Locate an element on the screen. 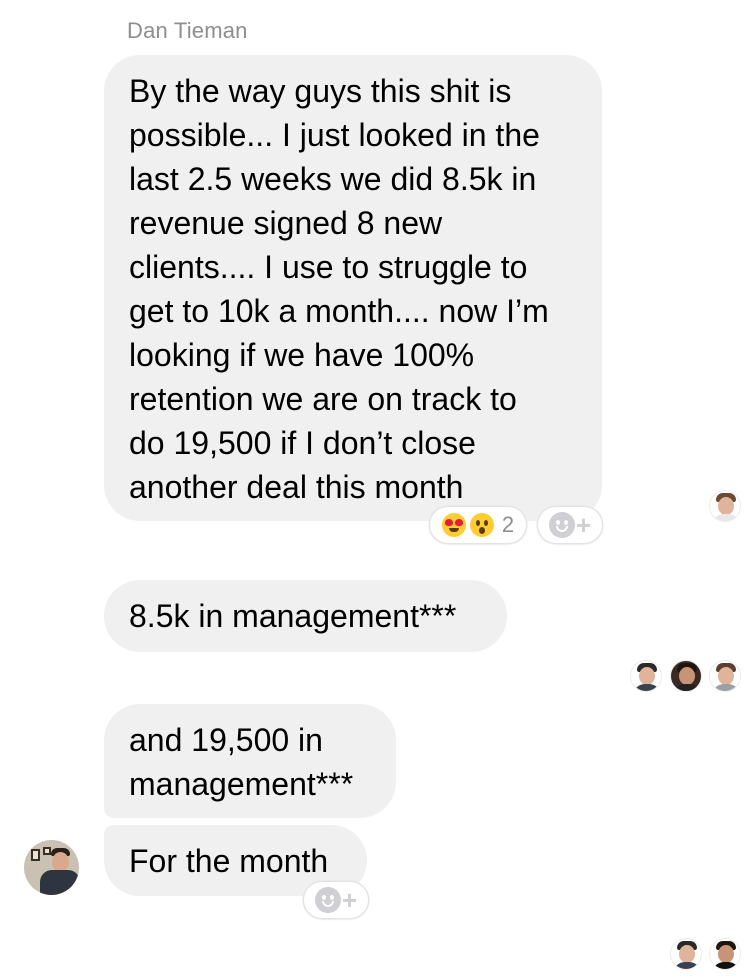  sender-avatar is located at coordinates (51, 867).